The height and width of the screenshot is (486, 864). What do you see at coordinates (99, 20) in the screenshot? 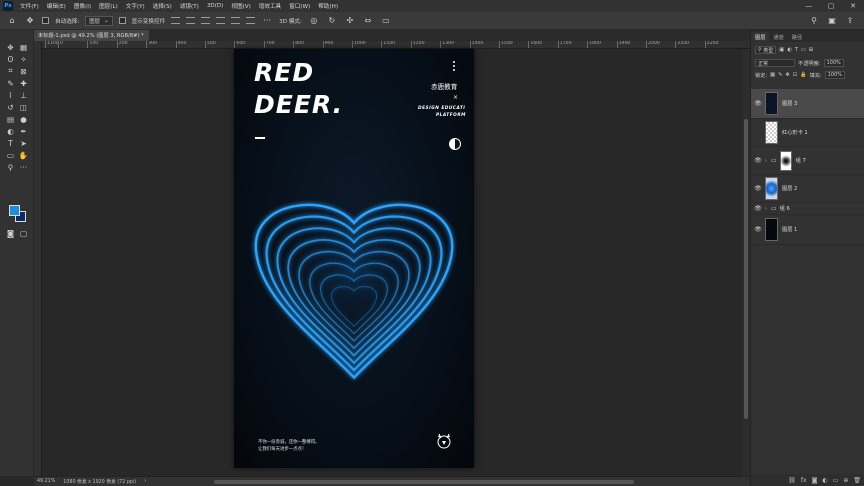
I see `auto-select-dropdown: 图层 ⌄` at bounding box center [99, 20].